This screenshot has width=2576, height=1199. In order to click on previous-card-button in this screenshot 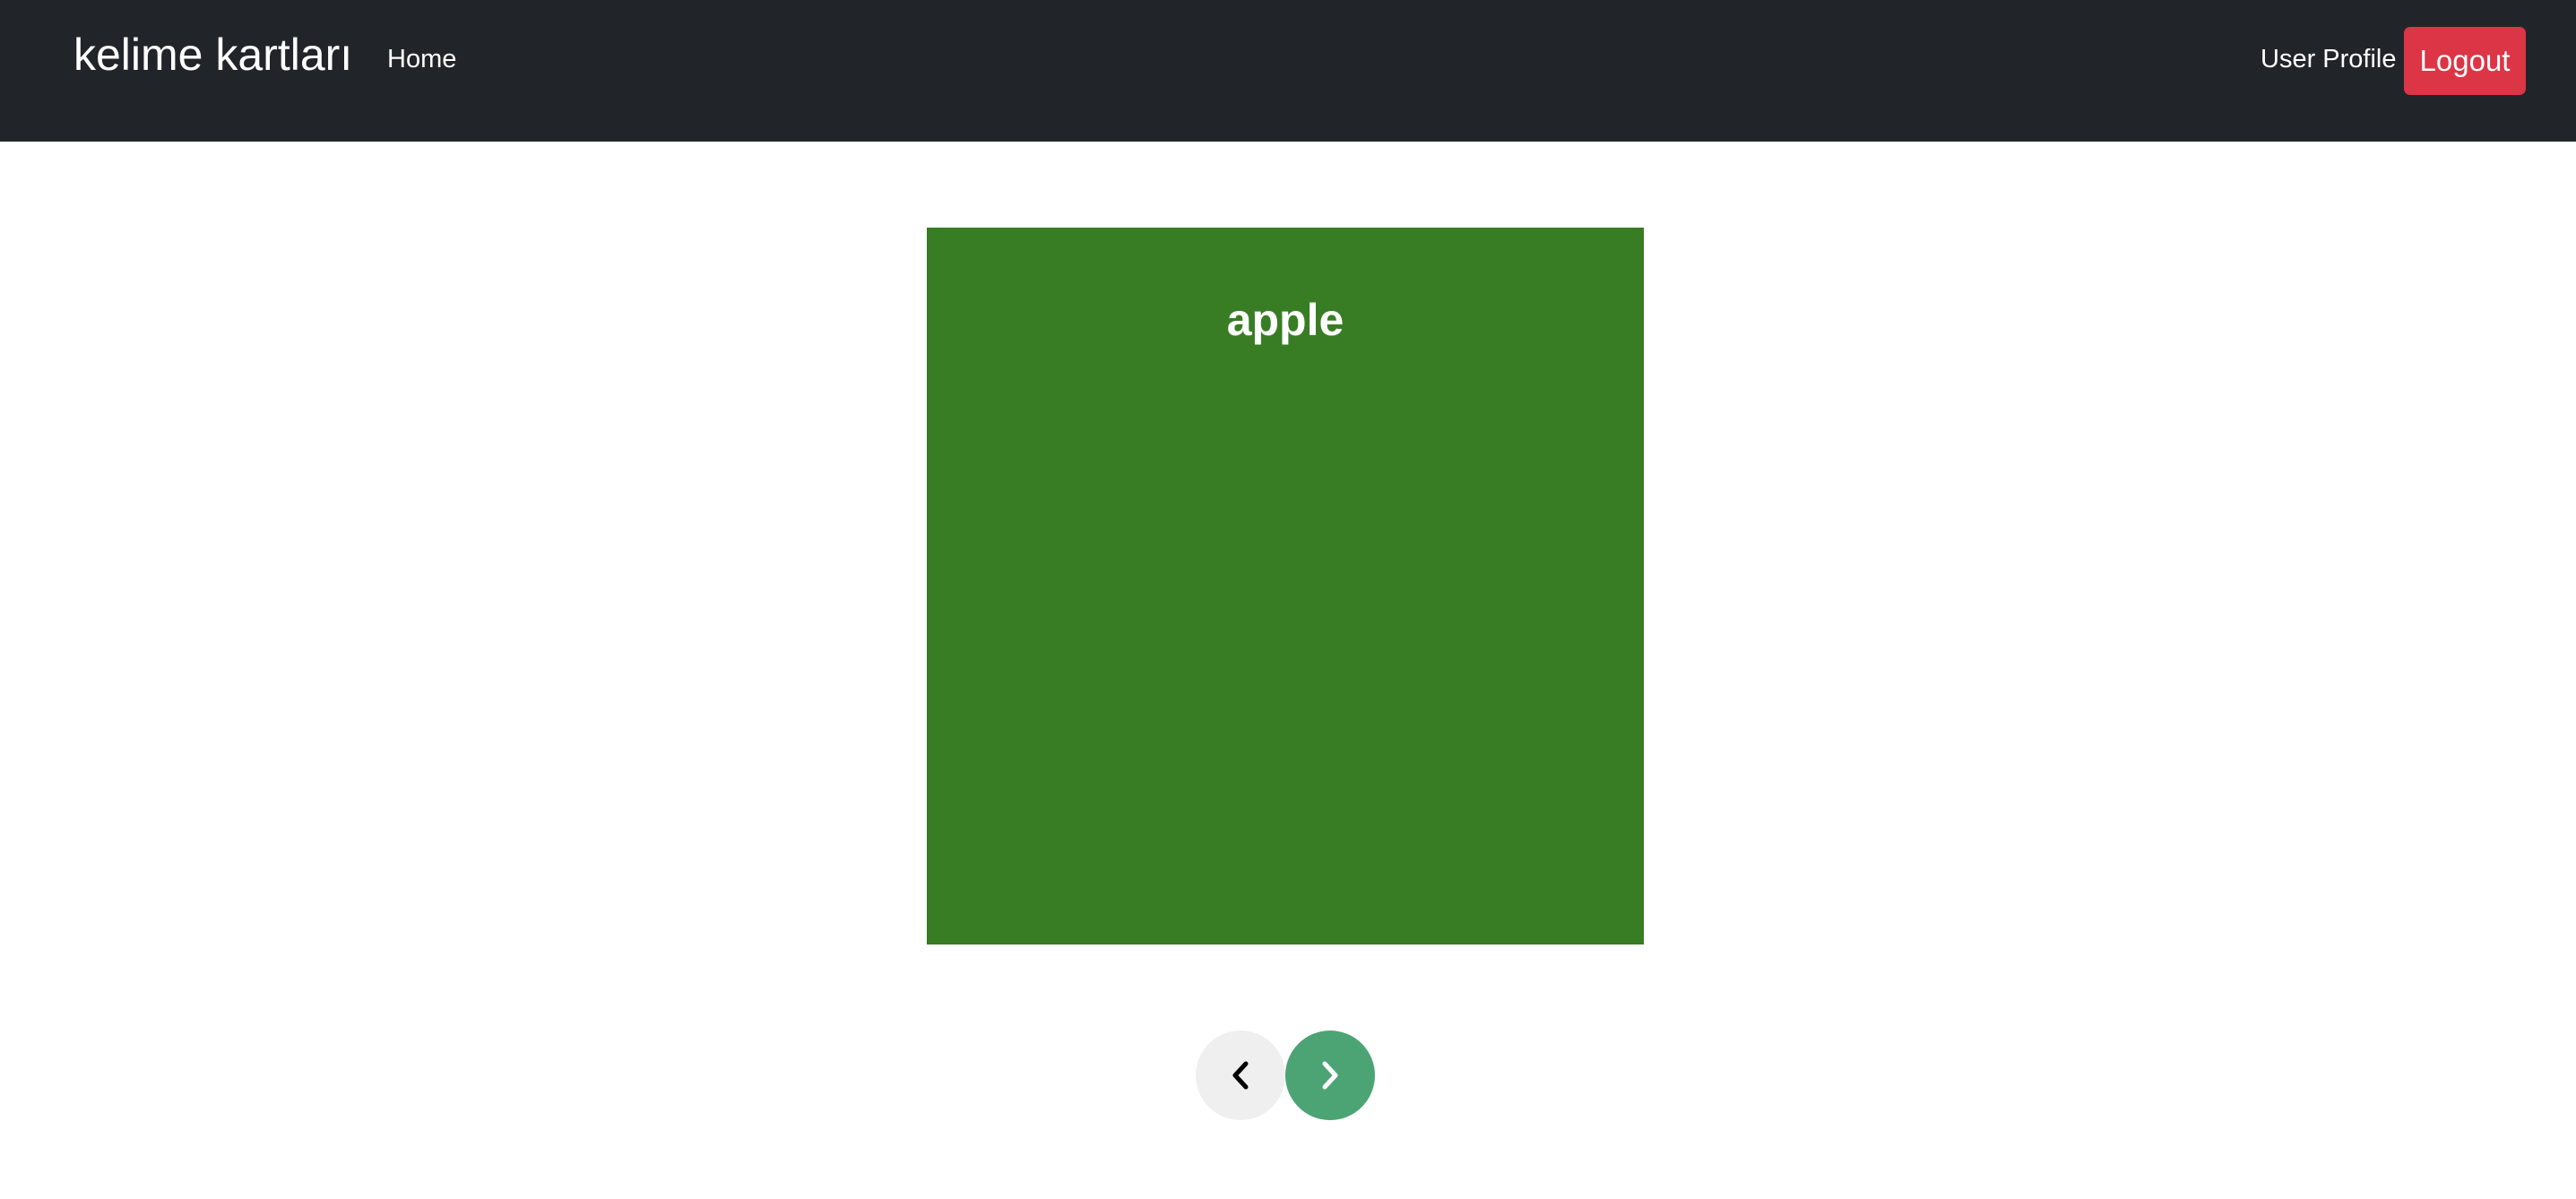, I will do `click(1240, 1075)`.